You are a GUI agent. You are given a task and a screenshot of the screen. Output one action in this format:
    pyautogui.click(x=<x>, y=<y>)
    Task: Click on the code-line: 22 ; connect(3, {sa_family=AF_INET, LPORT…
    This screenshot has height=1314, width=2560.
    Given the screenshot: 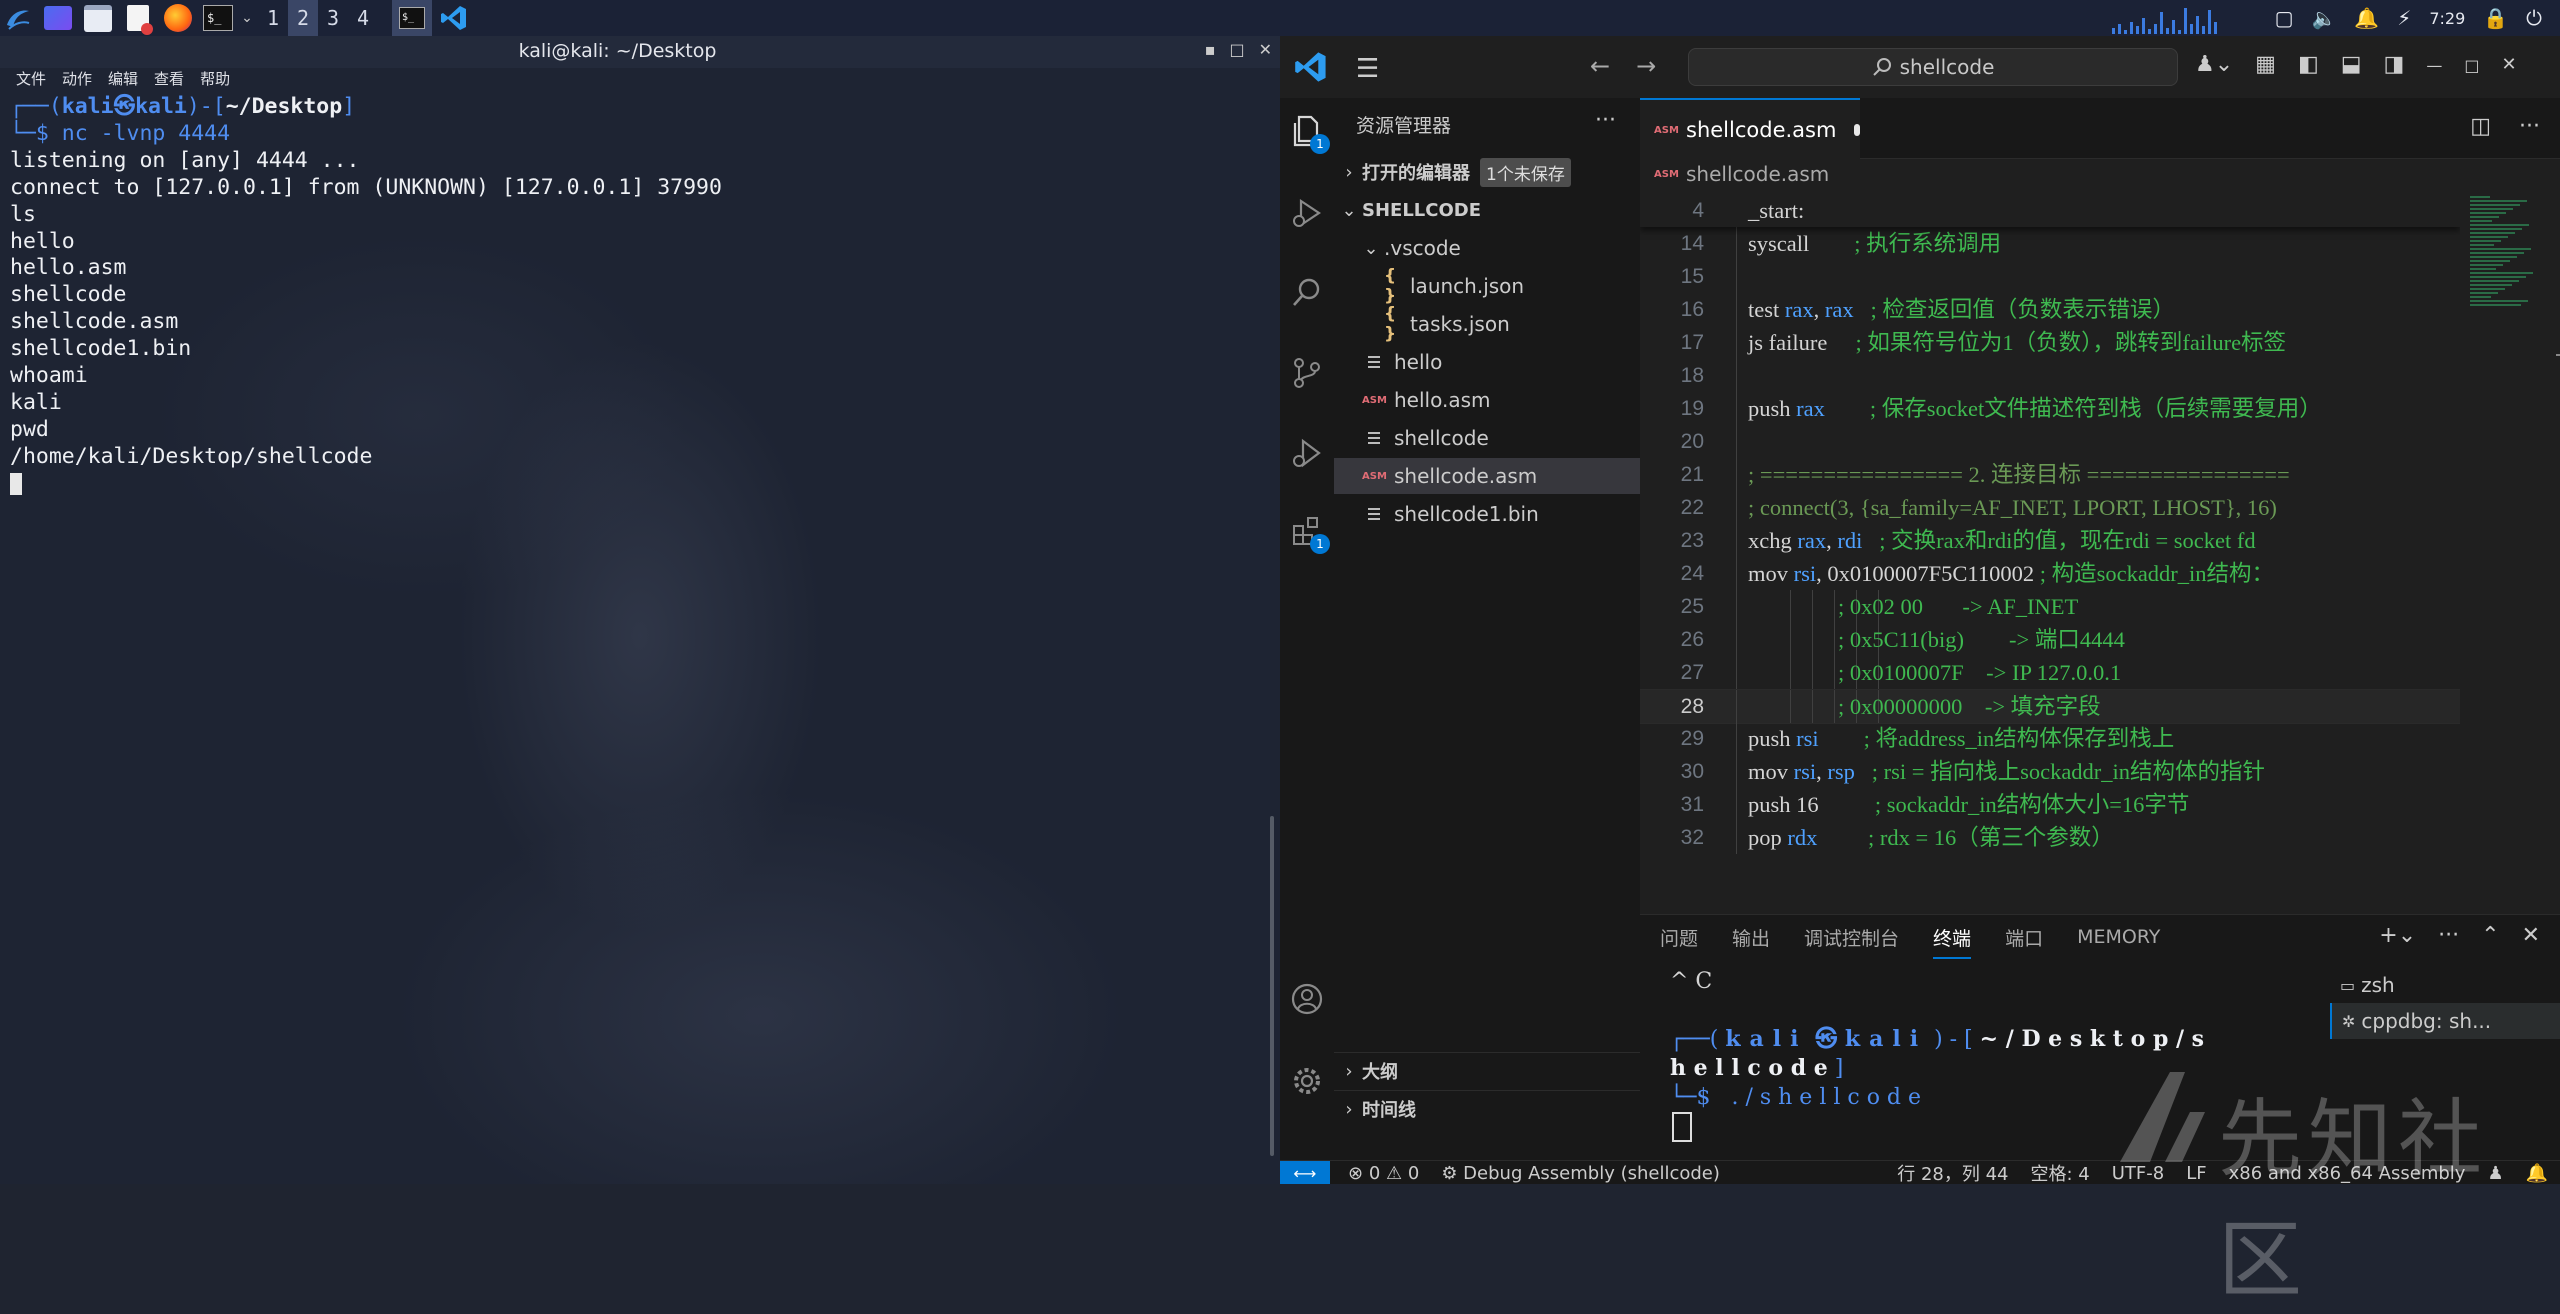 What is the action you would take?
    pyautogui.click(x=2050, y=507)
    